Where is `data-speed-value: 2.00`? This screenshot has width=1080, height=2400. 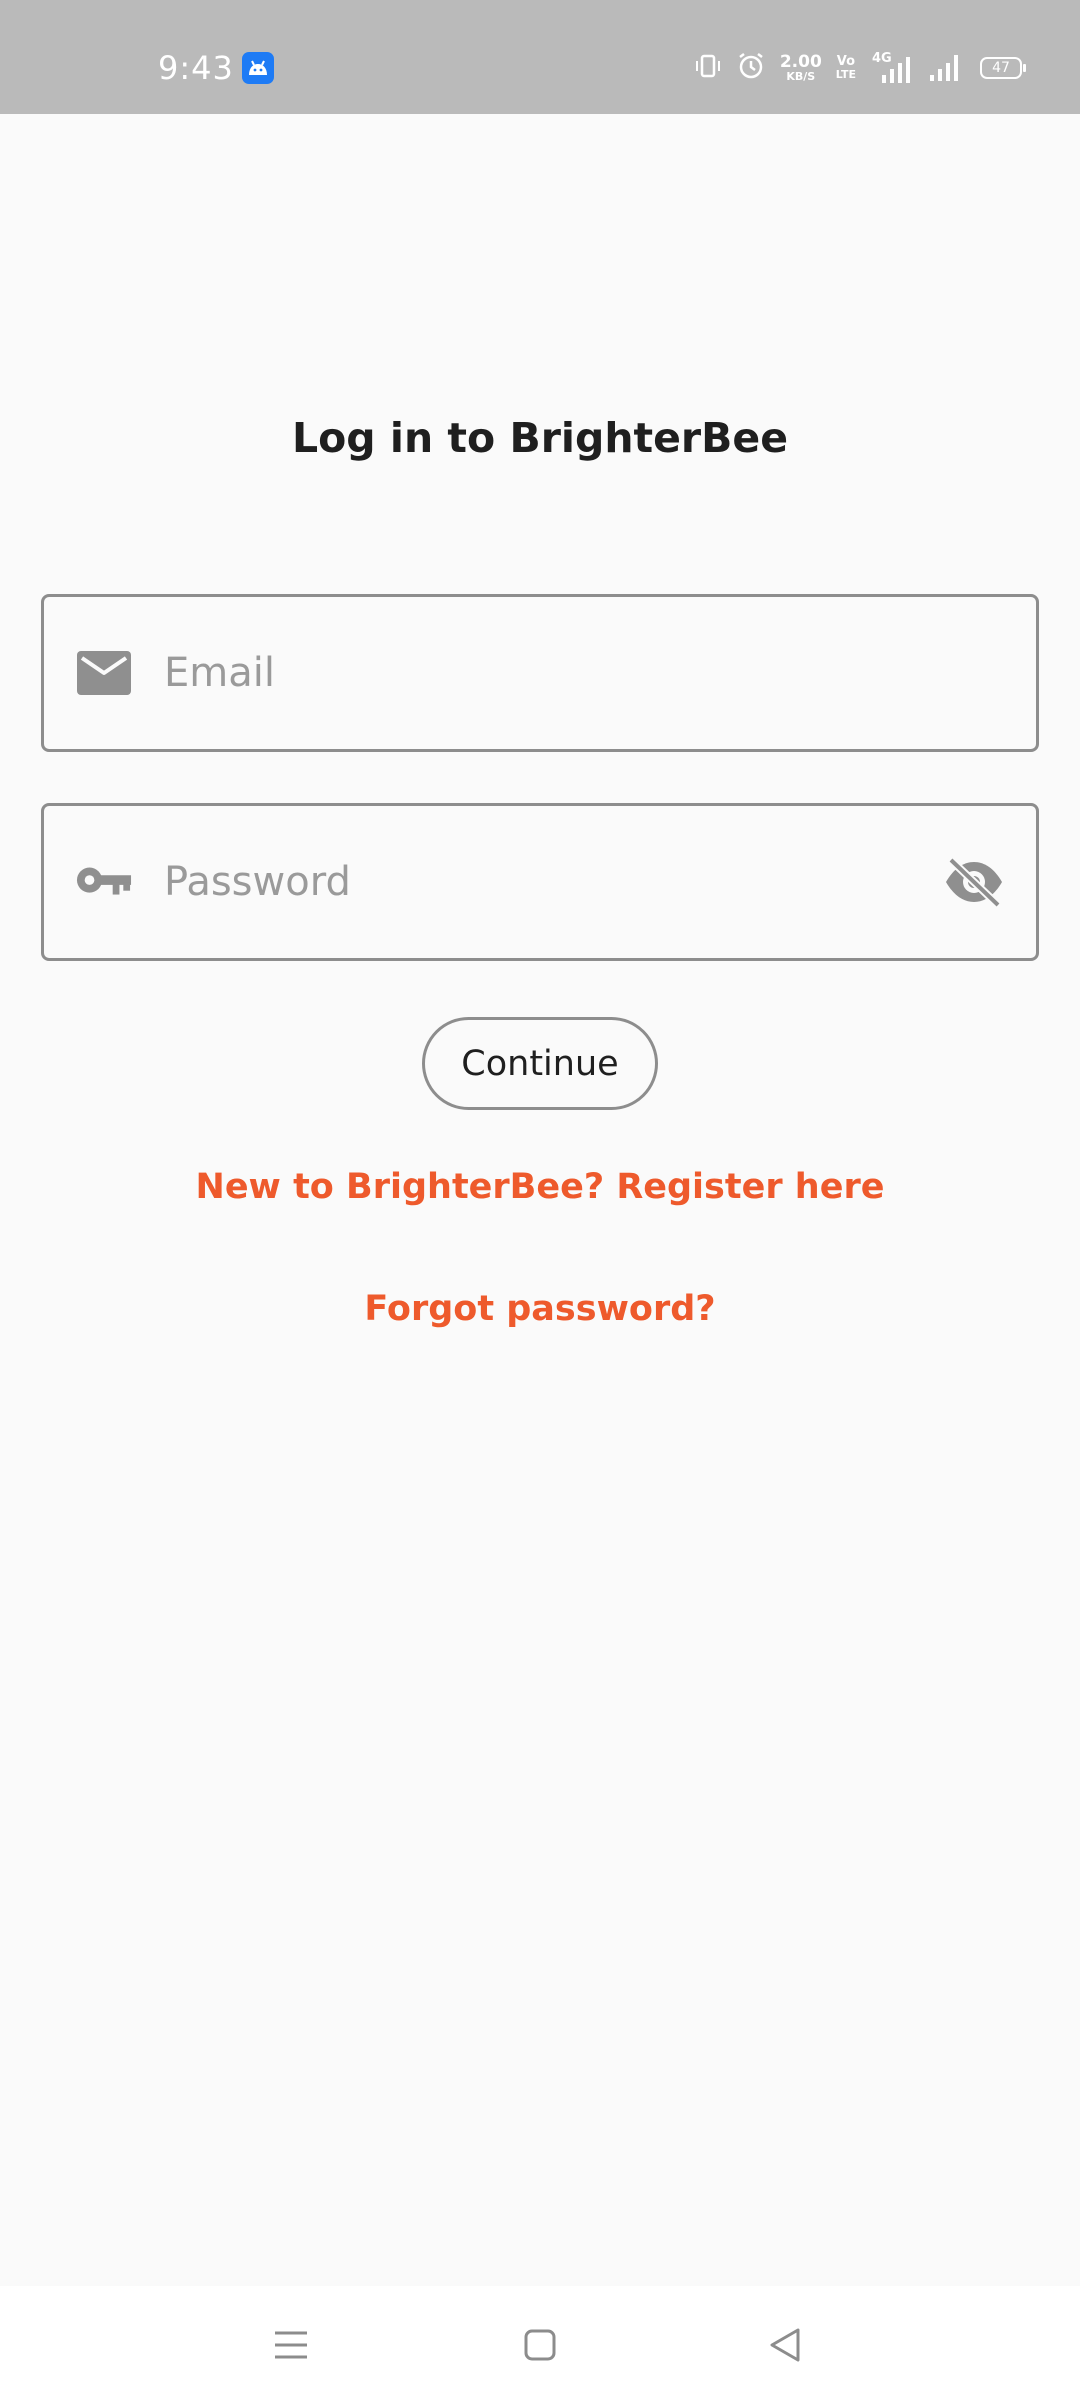 data-speed-value: 2.00 is located at coordinates (800, 61).